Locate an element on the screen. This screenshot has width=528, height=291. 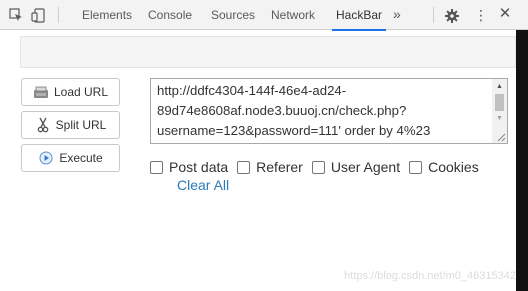
inspect-icon is located at coordinates (16, 15).